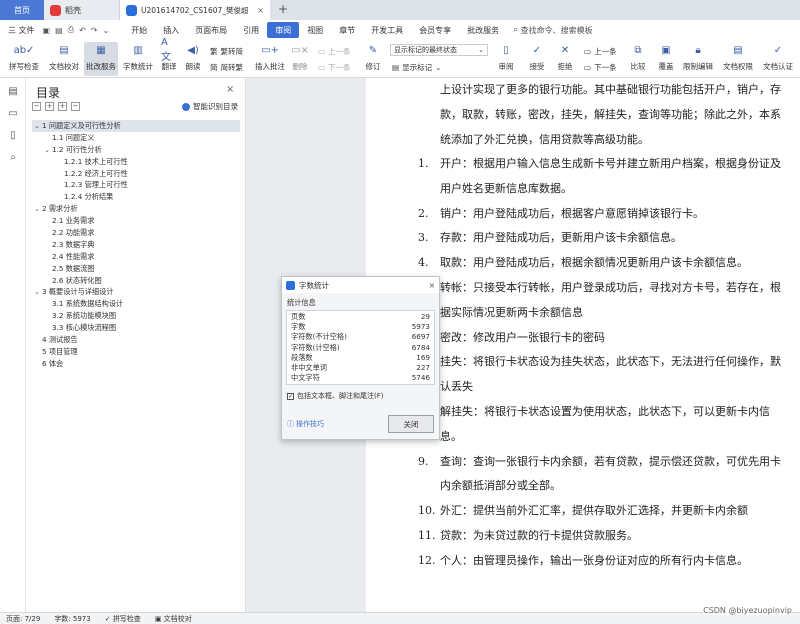  I want to click on show-markup-label: 显示标记, so click(417, 67).